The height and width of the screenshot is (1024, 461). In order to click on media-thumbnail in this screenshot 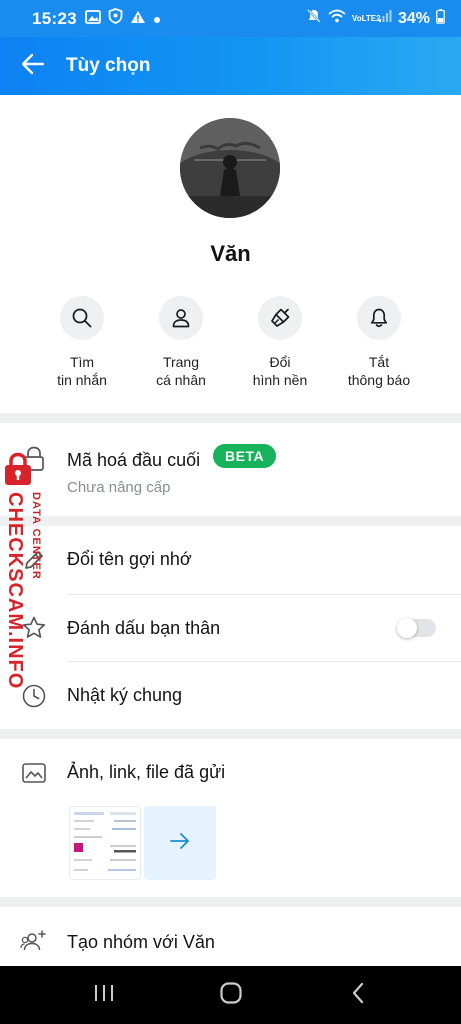, I will do `click(105, 843)`.